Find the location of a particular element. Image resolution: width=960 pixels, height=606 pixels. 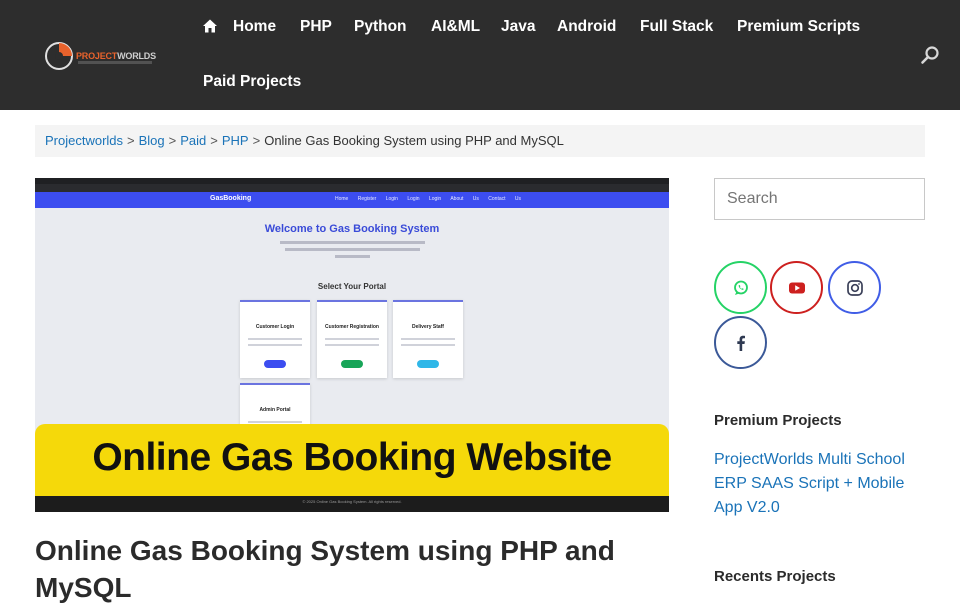

breadcrumb-paid: Paid is located at coordinates (193, 140).